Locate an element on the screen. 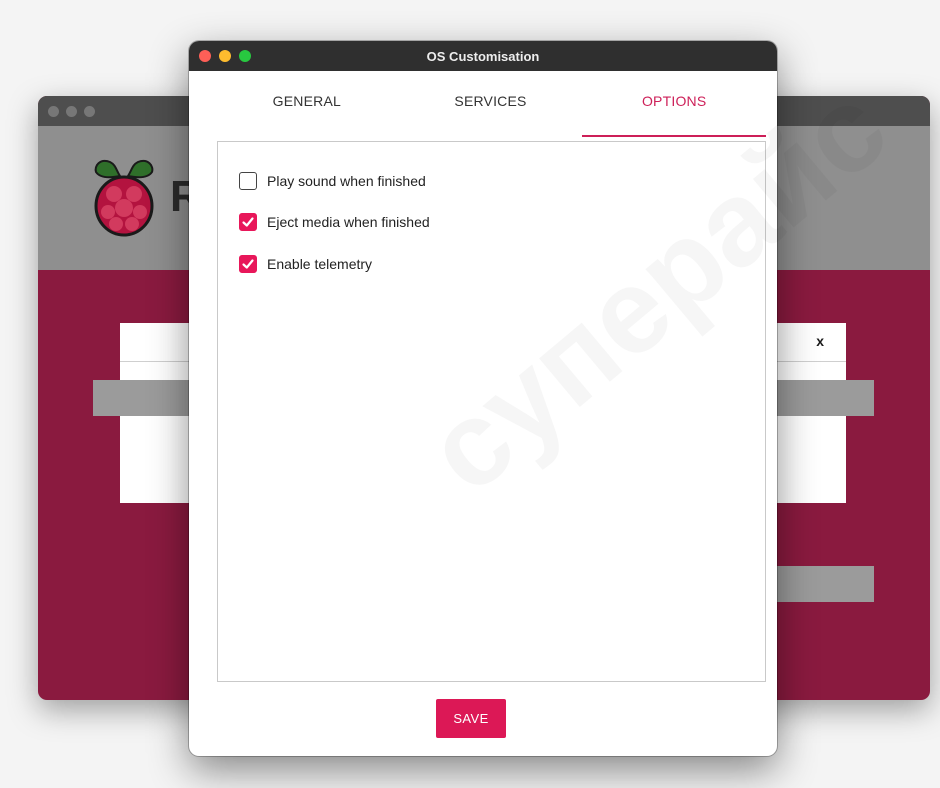 The height and width of the screenshot is (788, 940). tab-bar: GENERAL SERVICES OPTIONS is located at coordinates (490, 104).